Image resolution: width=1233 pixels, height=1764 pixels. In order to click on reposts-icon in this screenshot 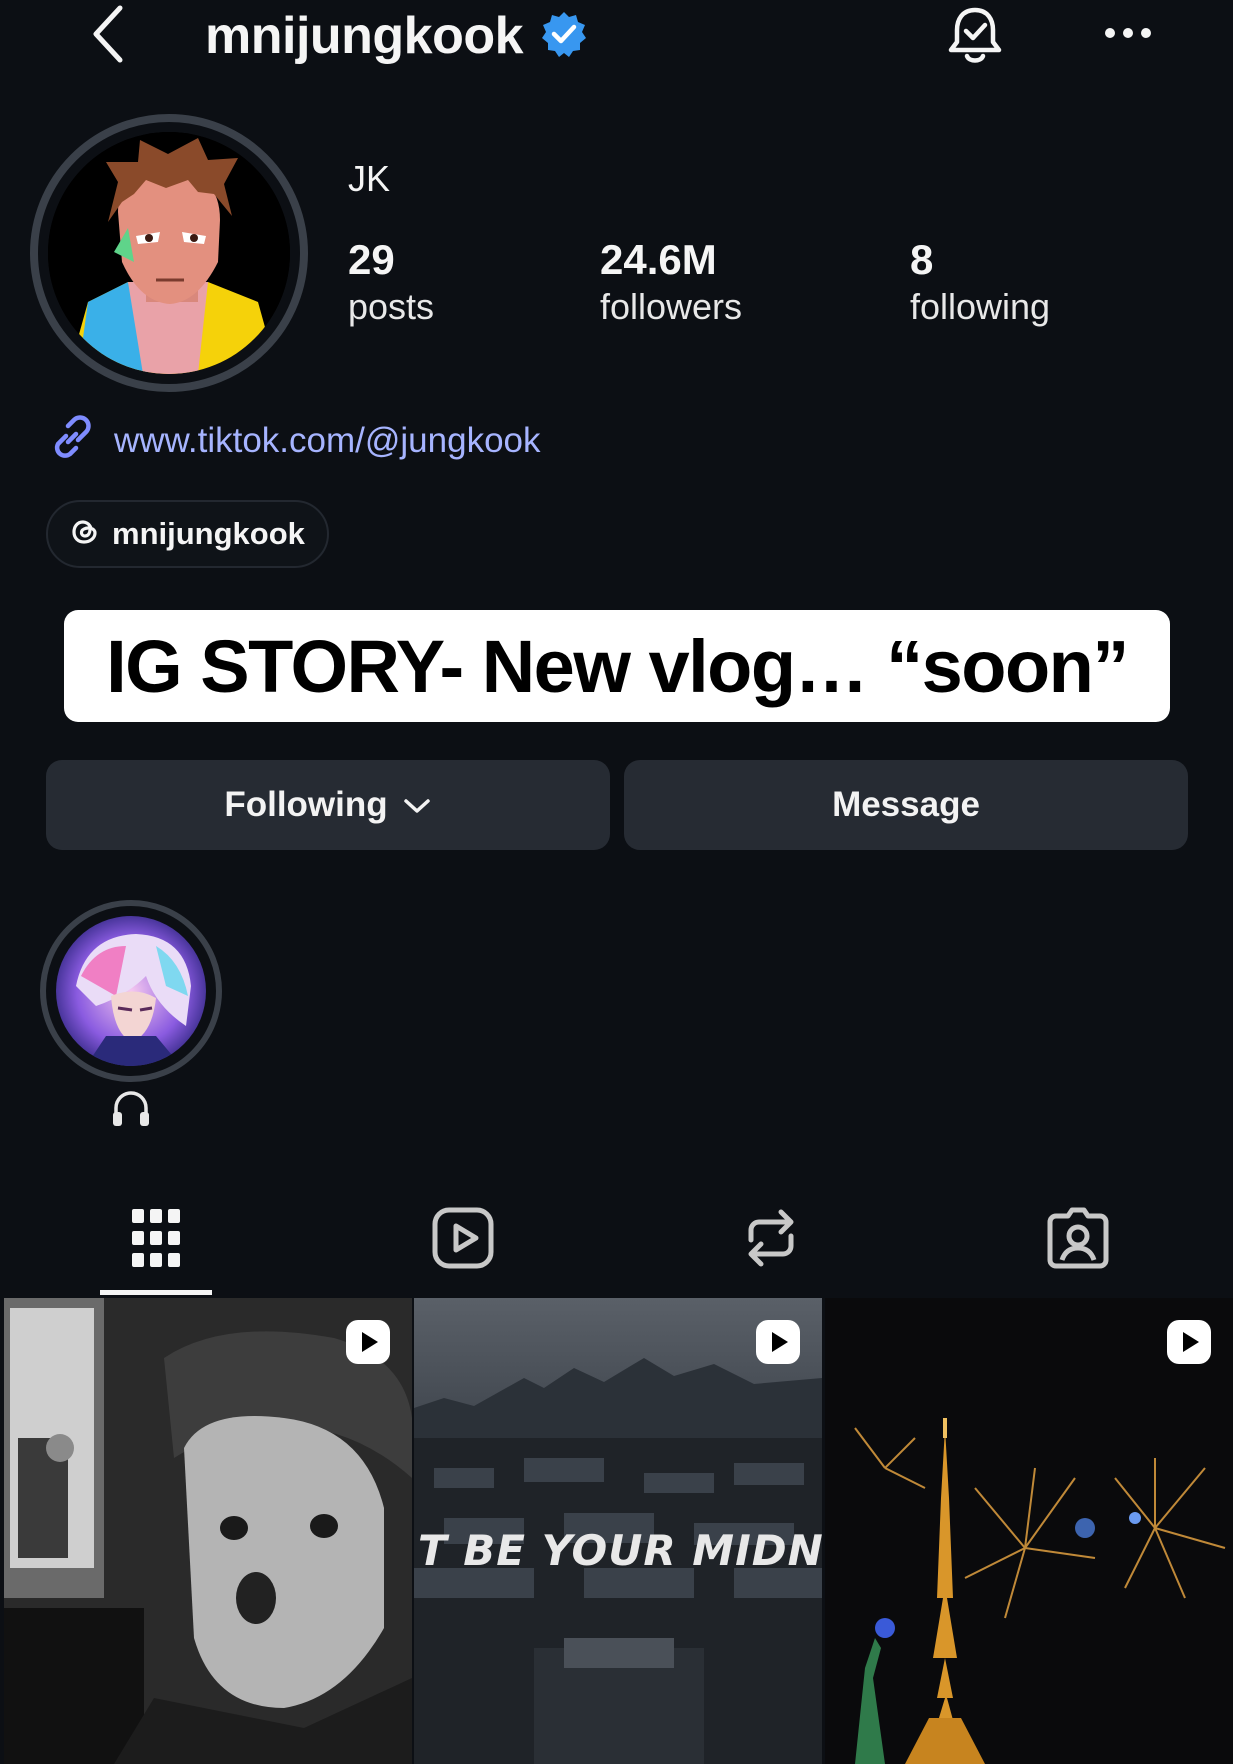, I will do `click(771, 1240)`.